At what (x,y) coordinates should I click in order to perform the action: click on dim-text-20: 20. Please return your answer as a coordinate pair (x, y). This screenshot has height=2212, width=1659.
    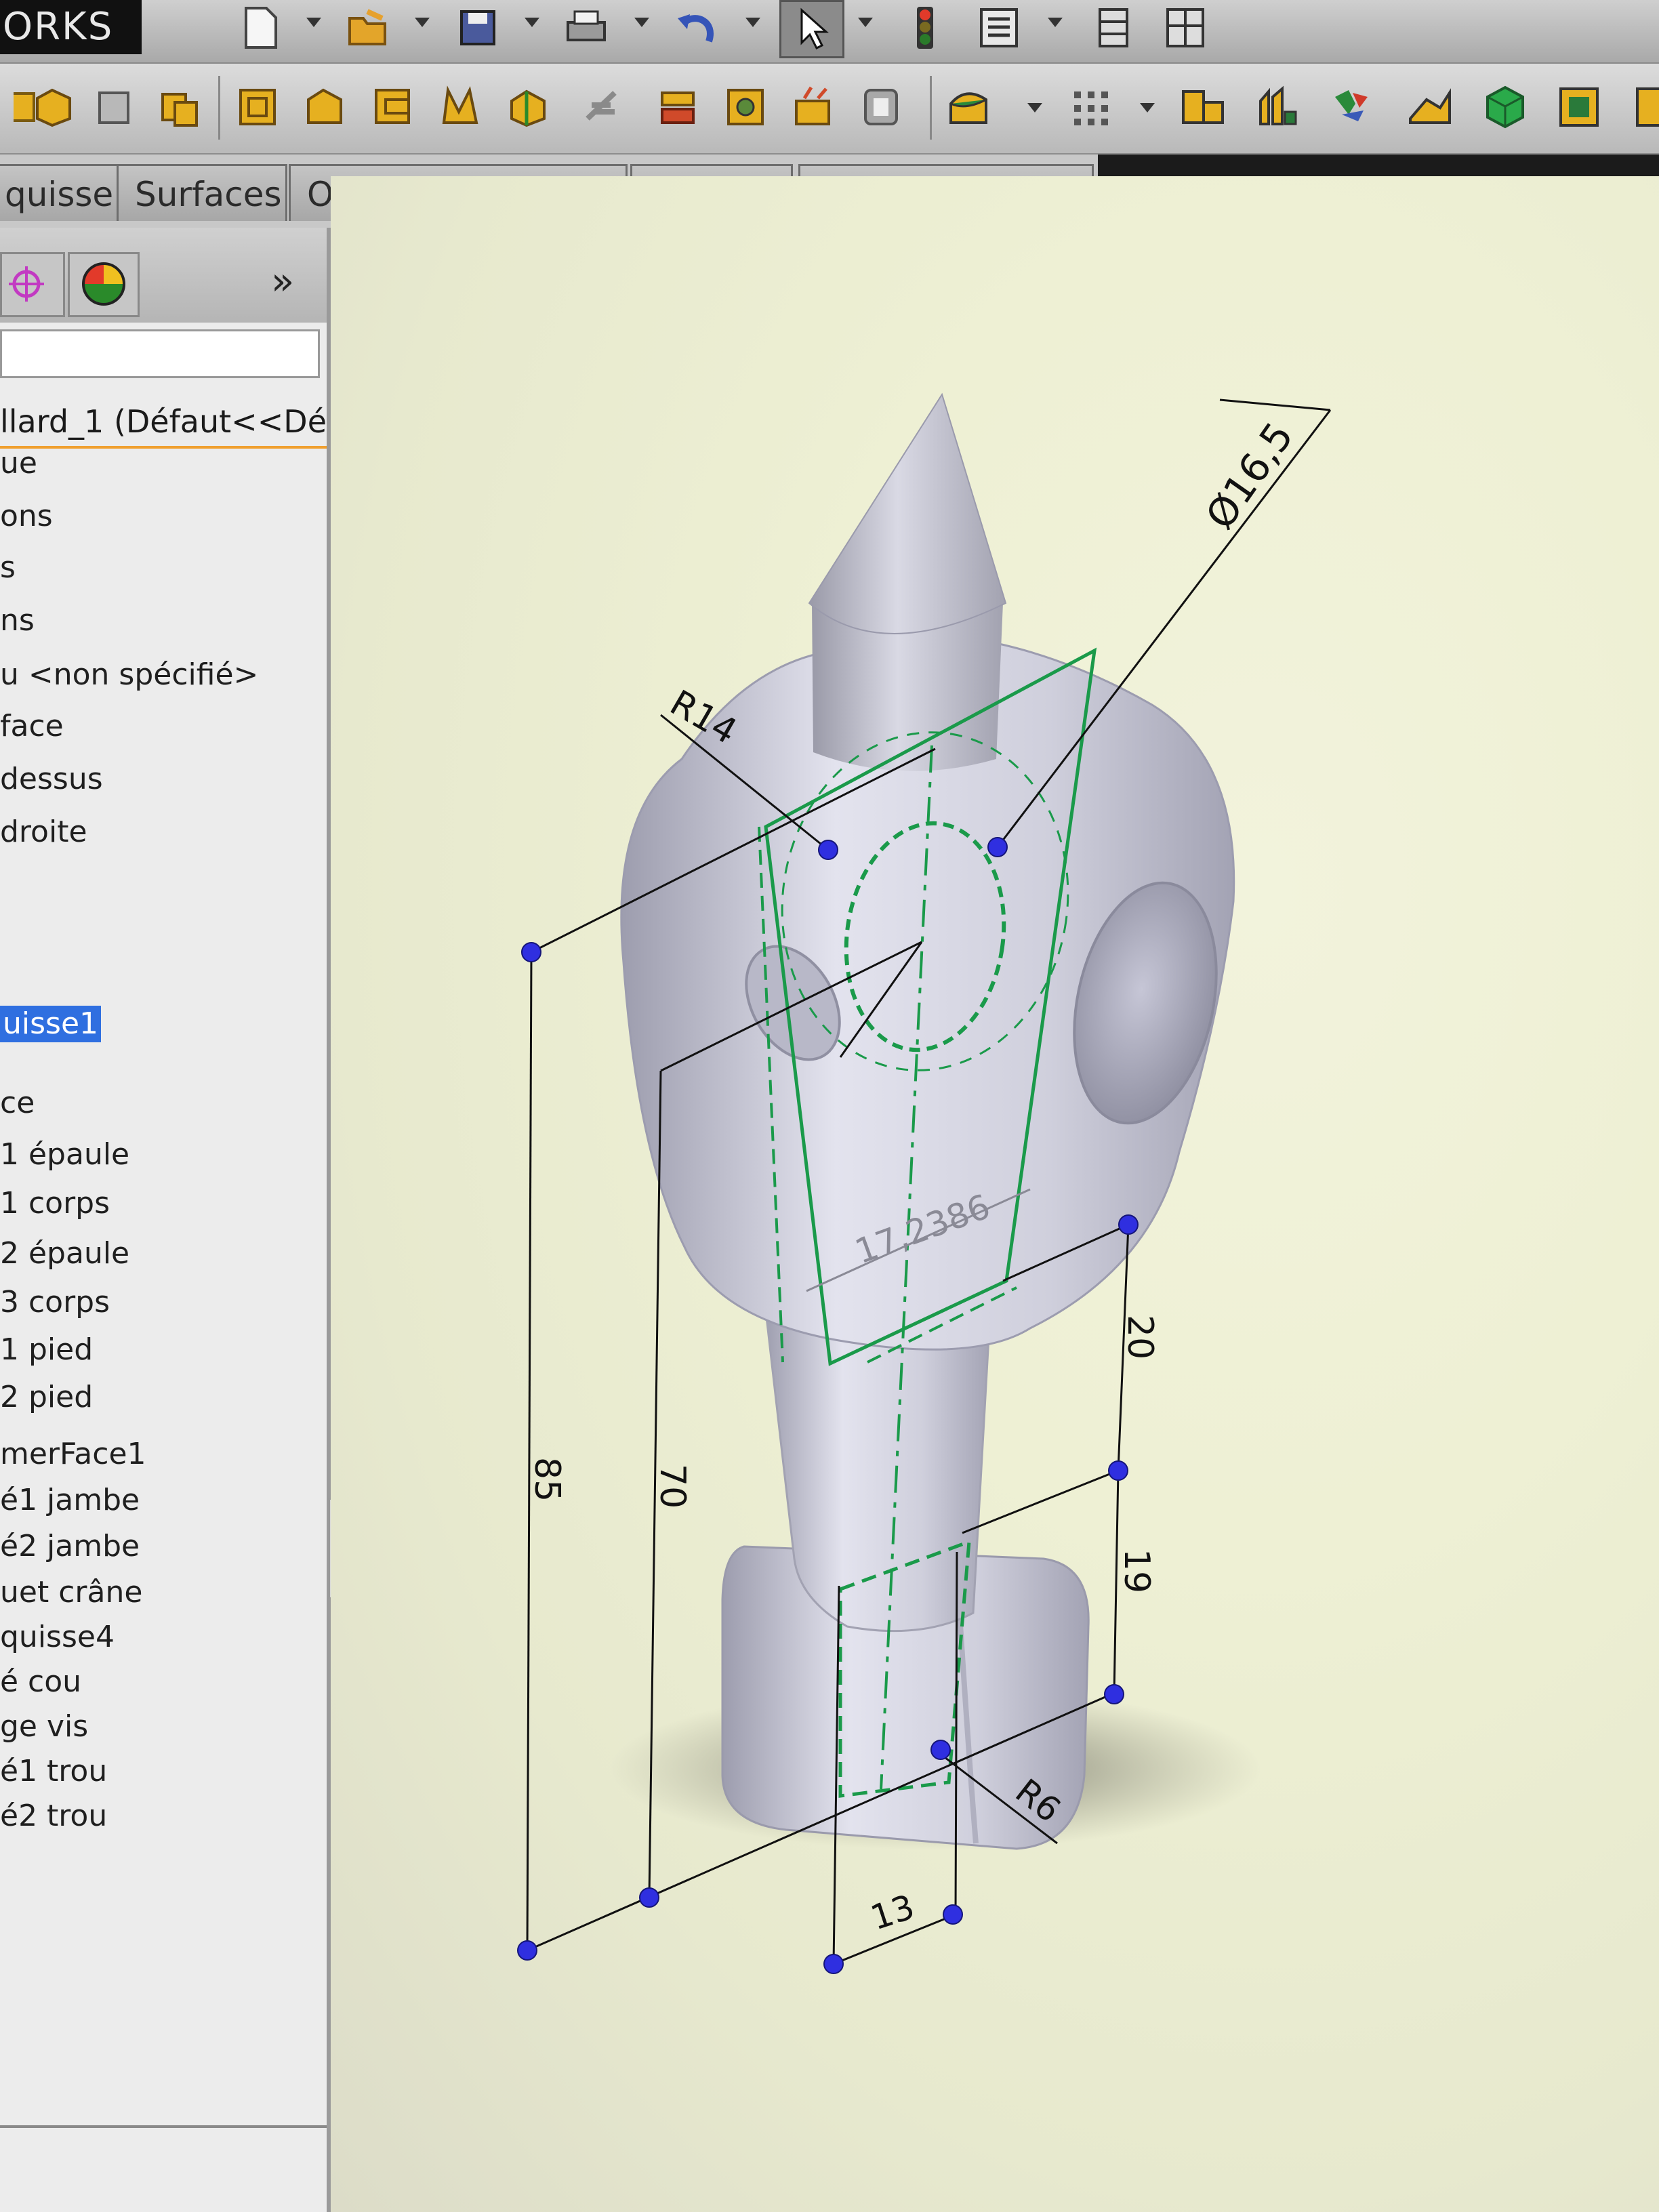
    Looking at the image, I should click on (1140, 1337).